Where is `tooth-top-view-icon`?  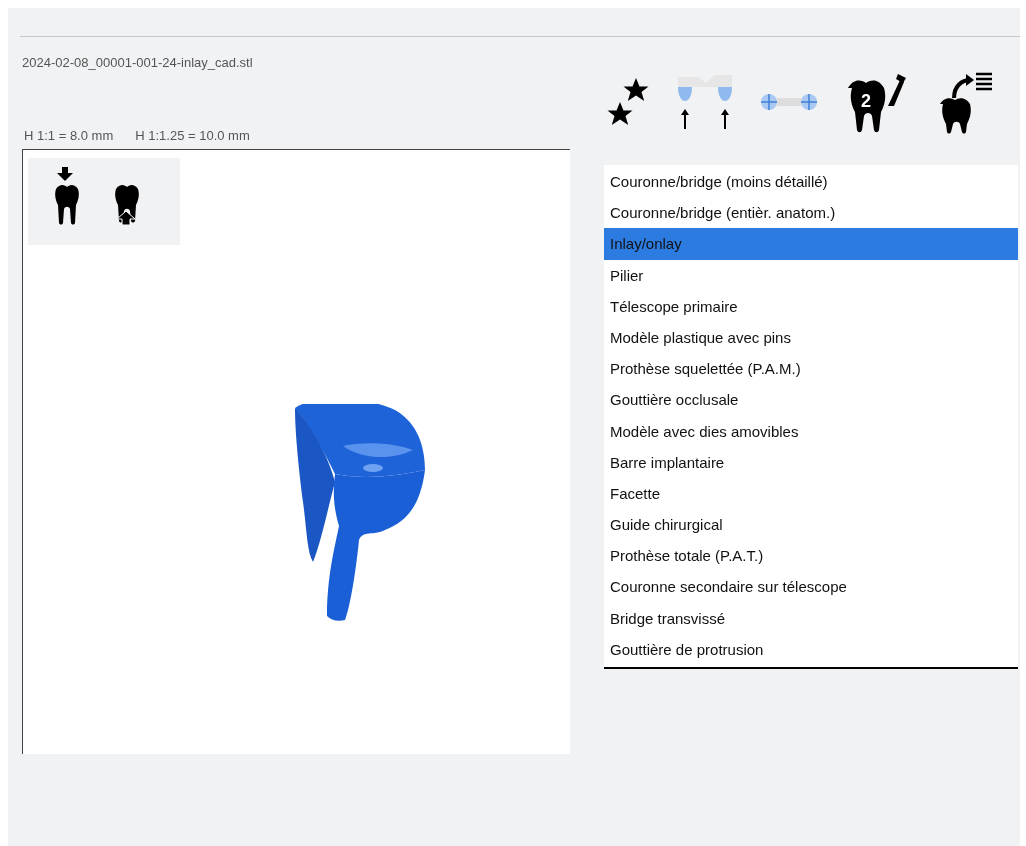 tooth-top-view-icon is located at coordinates (67, 195).